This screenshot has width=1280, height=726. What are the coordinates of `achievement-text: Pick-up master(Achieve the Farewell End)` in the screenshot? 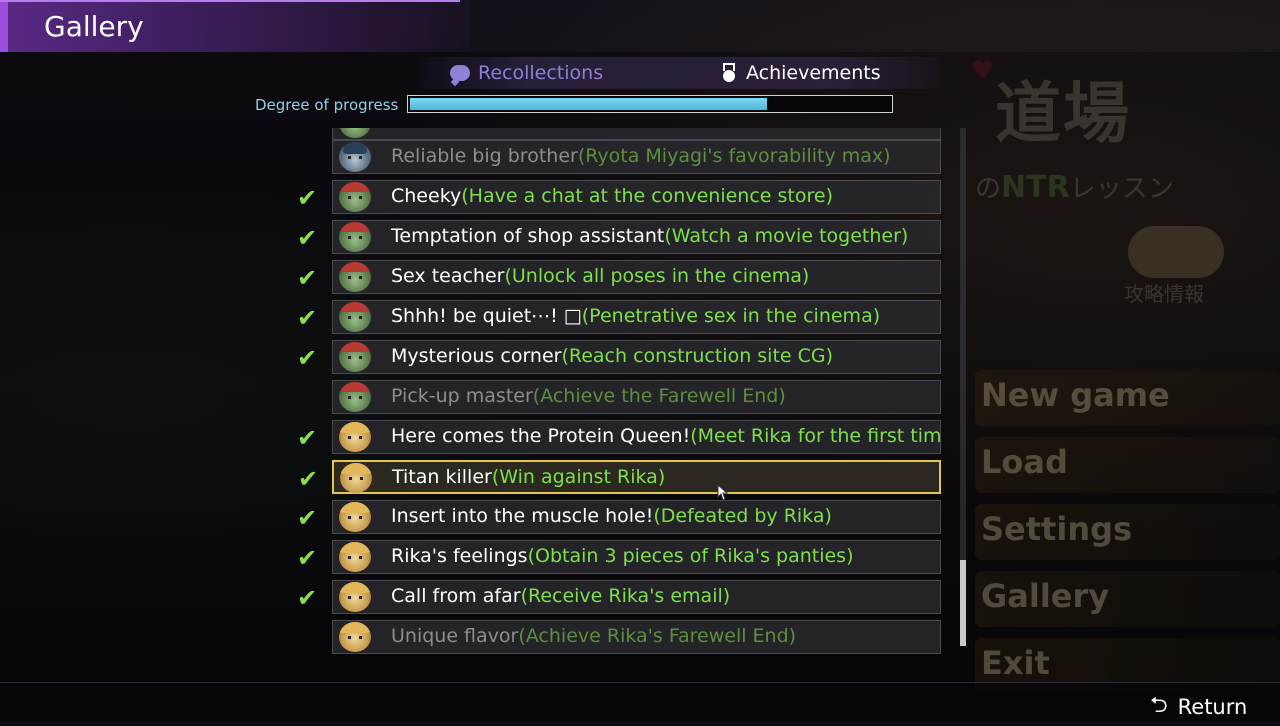 It's located at (588, 396).